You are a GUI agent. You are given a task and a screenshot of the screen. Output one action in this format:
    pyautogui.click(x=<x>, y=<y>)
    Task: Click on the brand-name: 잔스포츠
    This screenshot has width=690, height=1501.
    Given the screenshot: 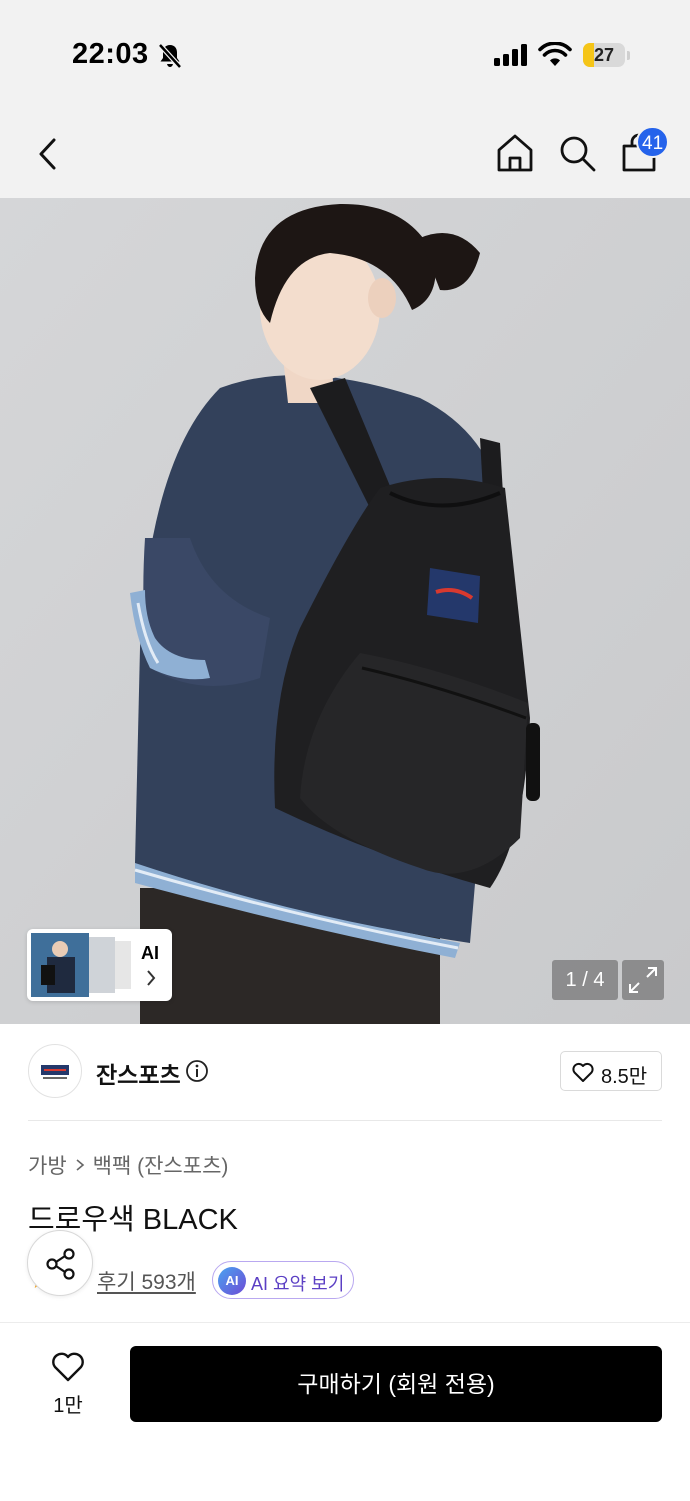 What is the action you would take?
    pyautogui.click(x=138, y=1073)
    